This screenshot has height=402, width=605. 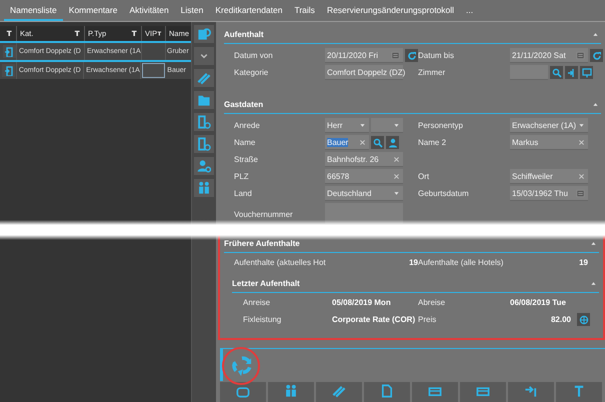 I want to click on tab: Trails, so click(x=304, y=10).